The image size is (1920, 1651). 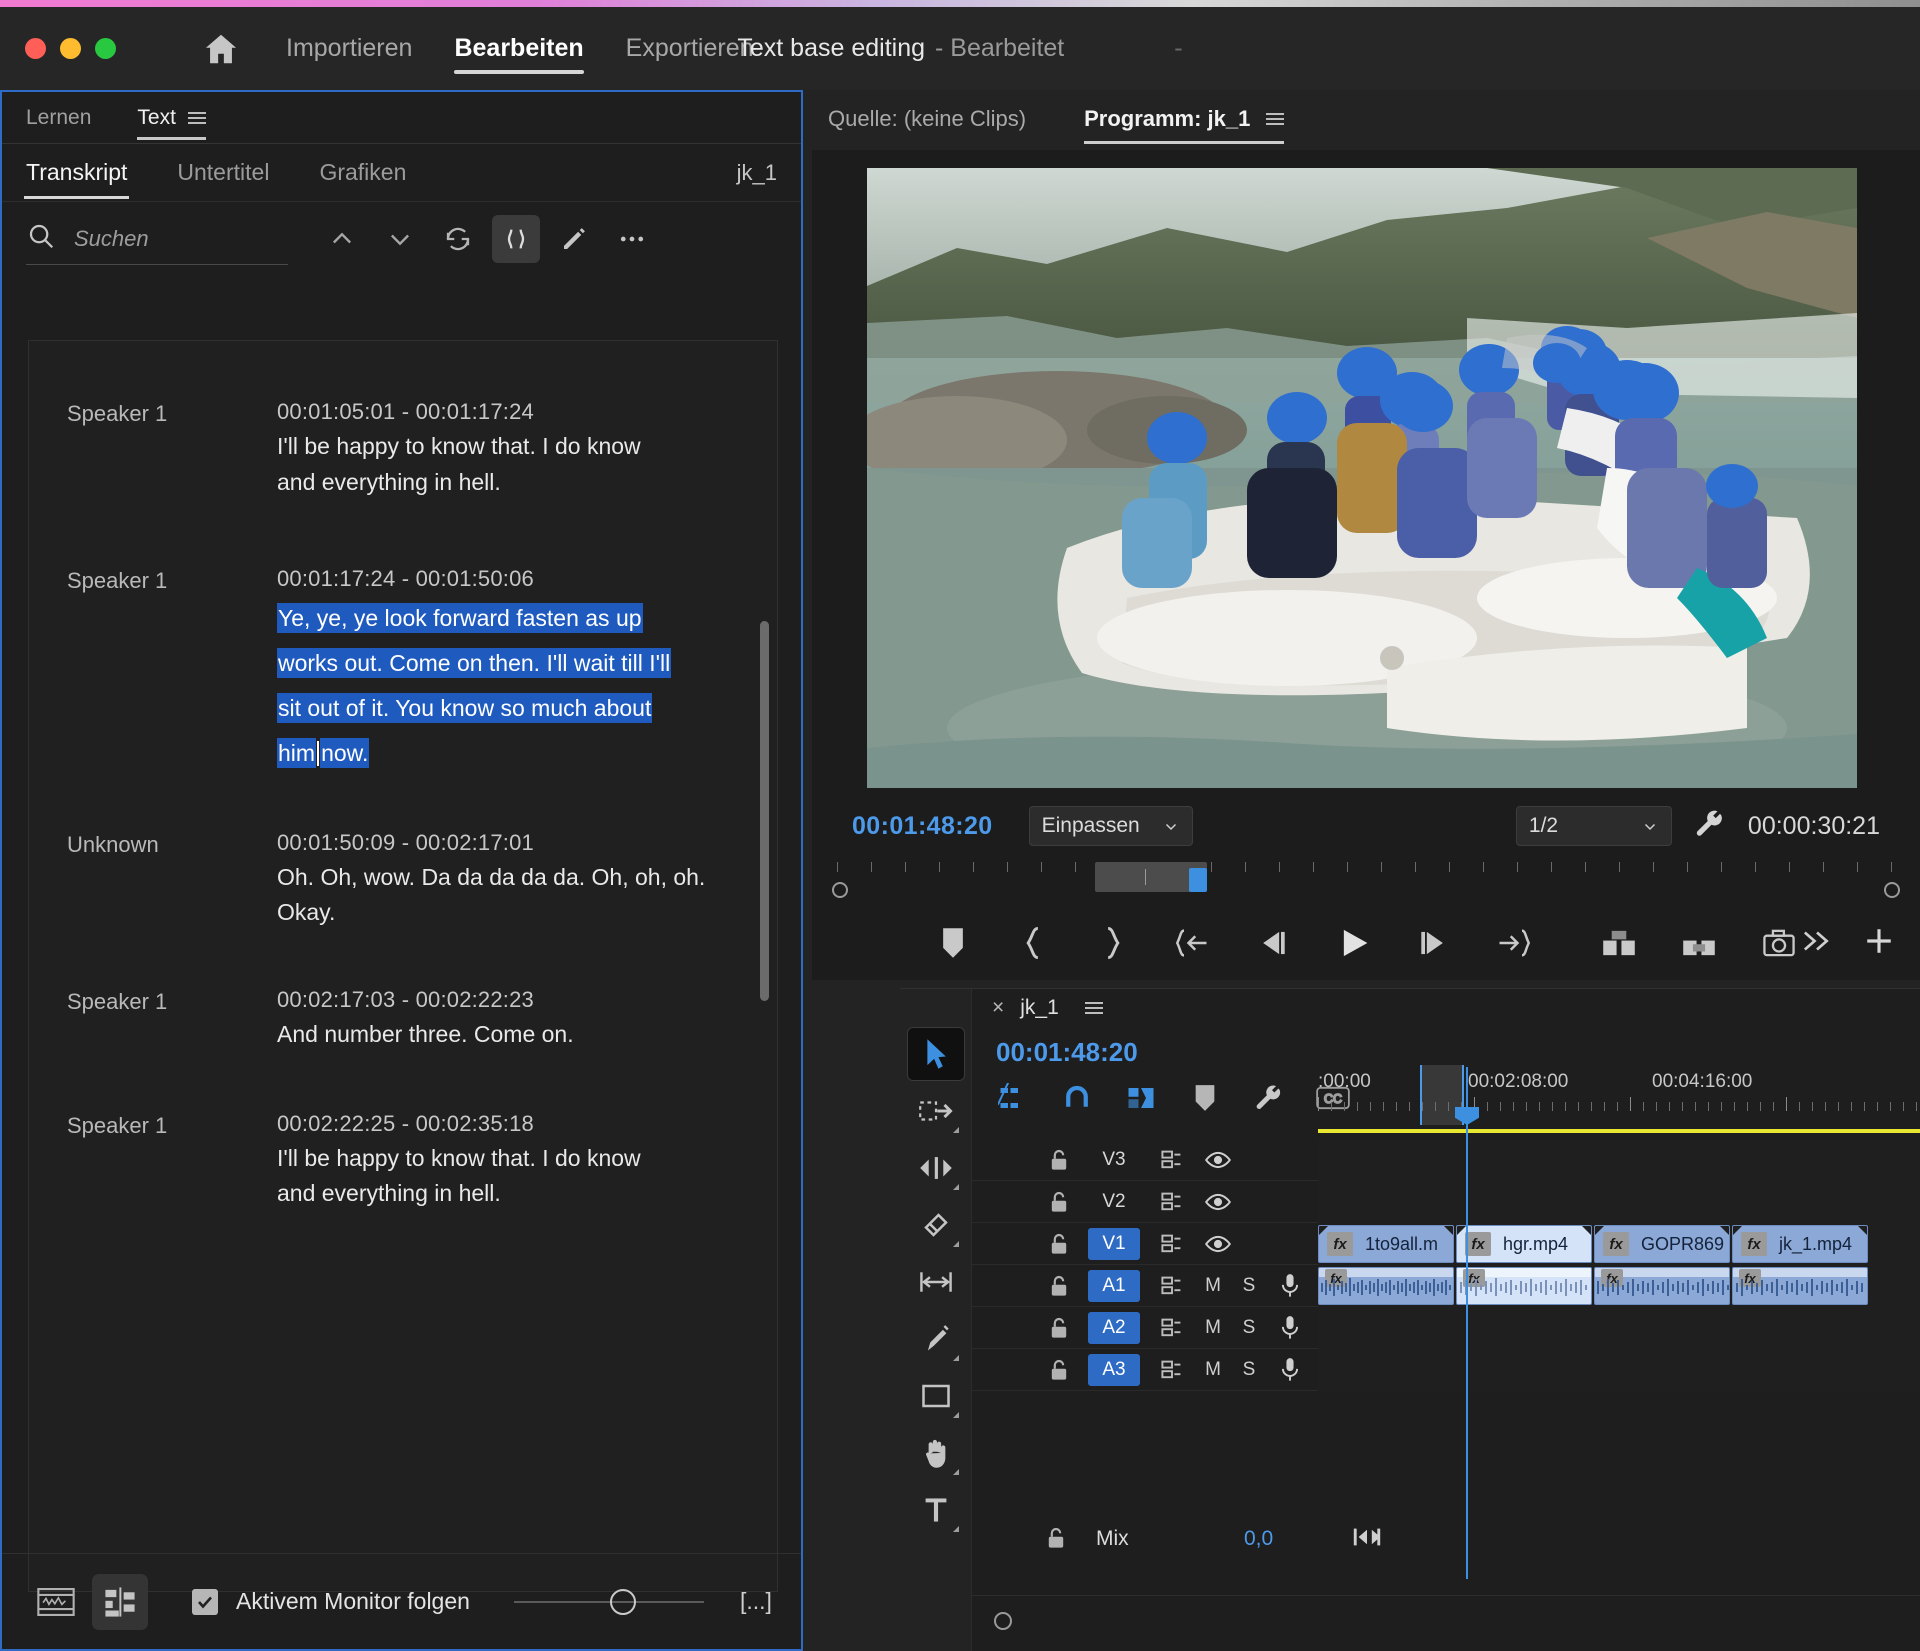 I want to click on timeline-audio-clip-selected: fx, so click(x=1524, y=1286).